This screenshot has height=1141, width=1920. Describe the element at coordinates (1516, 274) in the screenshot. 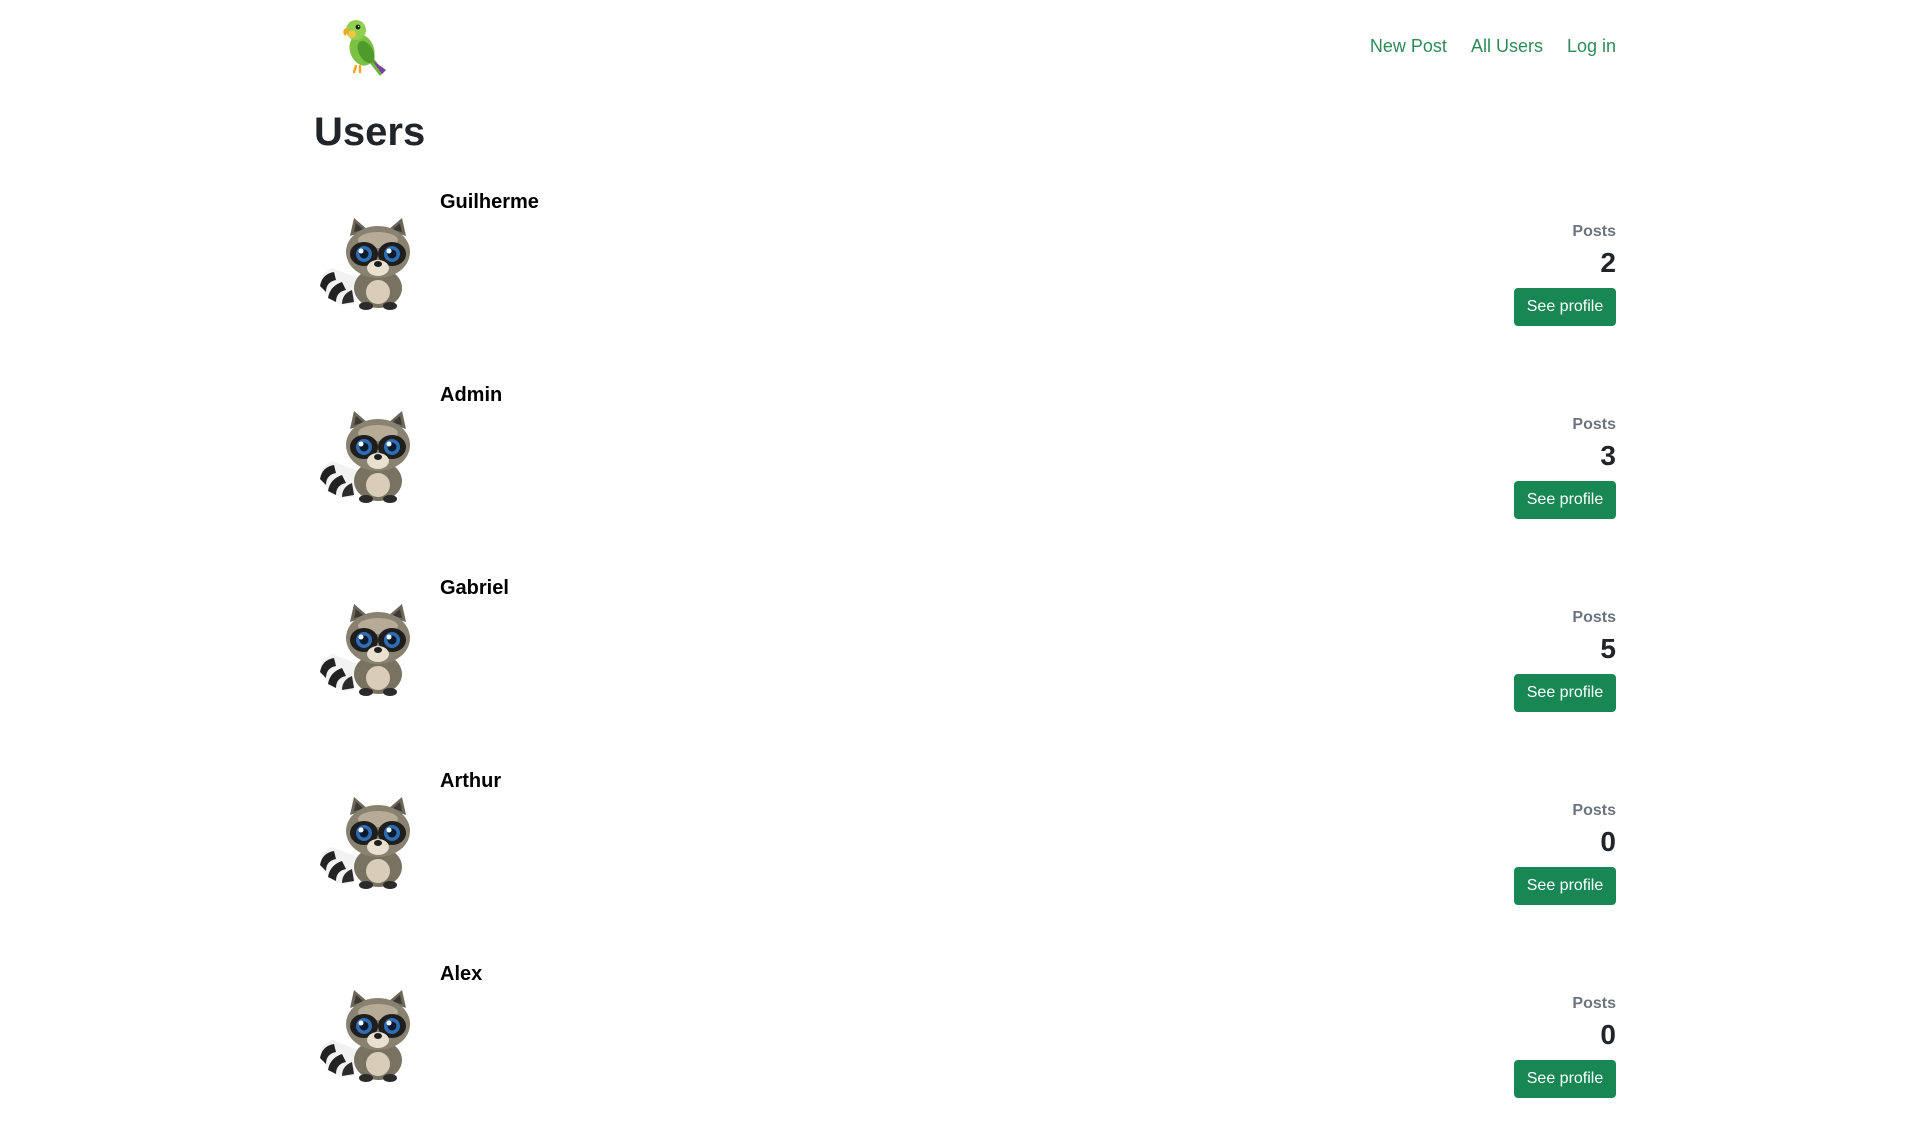

I see `user-stats: Posts 2 See profile` at that location.